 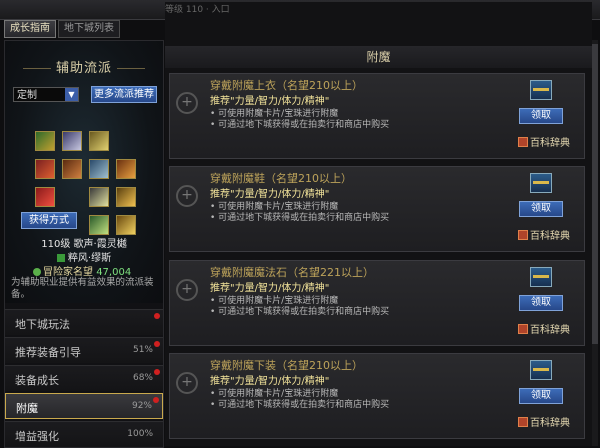 I want to click on menu-item-label: 附魔, so click(x=27, y=408).